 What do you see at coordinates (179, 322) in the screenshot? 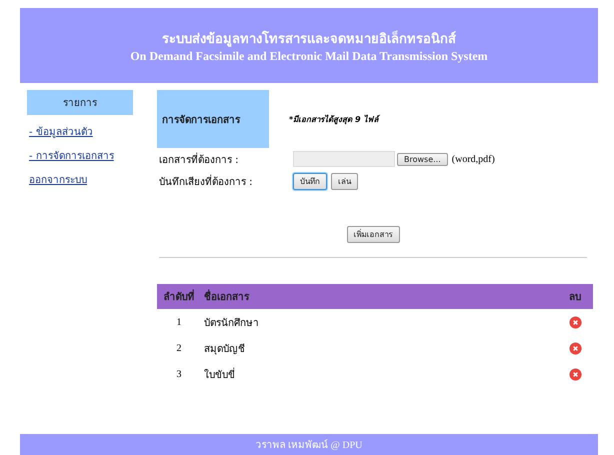
I see `row-number: 1` at bounding box center [179, 322].